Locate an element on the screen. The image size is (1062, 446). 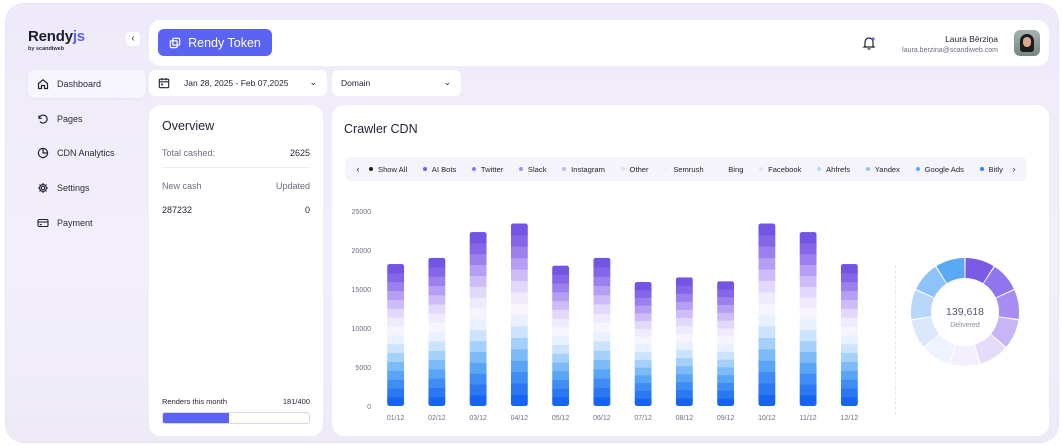
notification-bell-icon is located at coordinates (869, 43).